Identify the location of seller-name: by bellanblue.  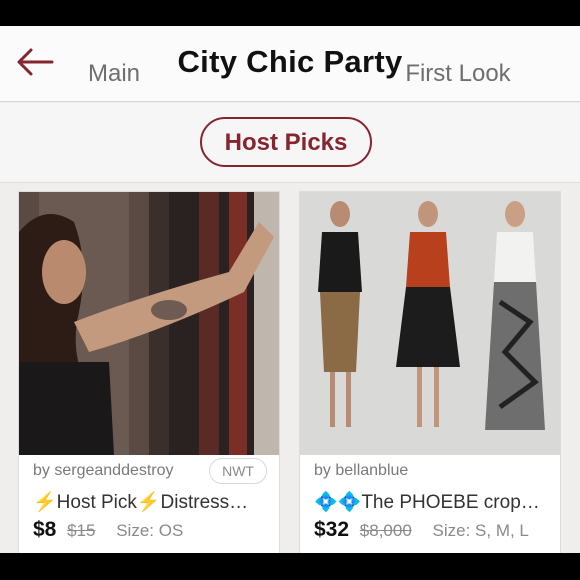
(361, 471).